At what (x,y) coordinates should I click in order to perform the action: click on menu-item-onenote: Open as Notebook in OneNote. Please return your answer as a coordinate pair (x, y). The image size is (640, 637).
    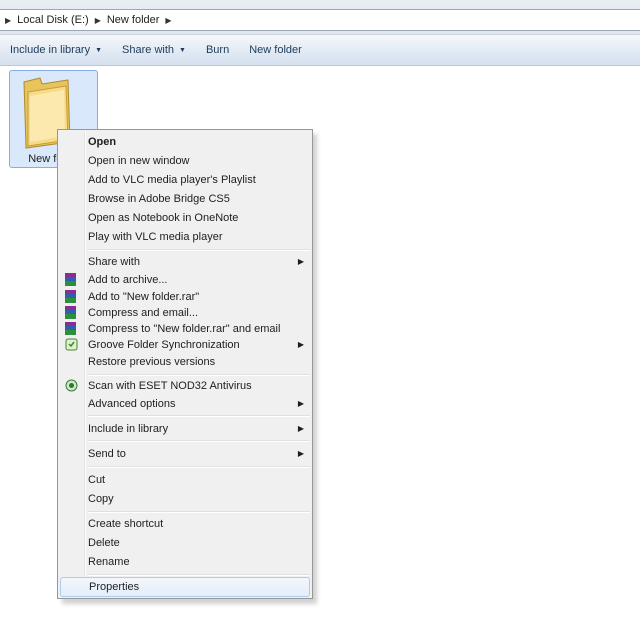
    Looking at the image, I should click on (185, 217).